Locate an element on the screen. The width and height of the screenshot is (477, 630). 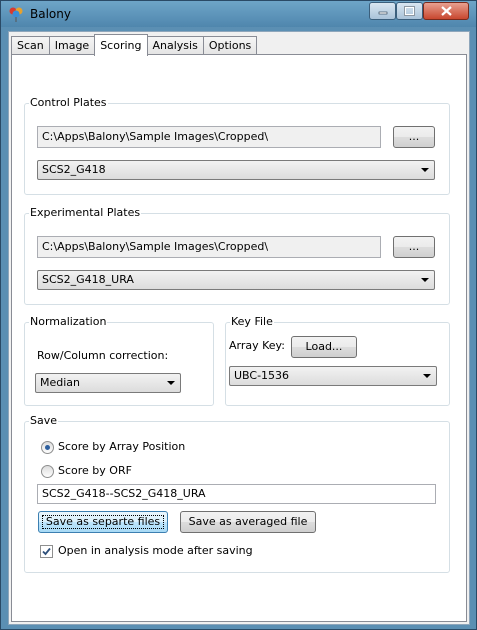
normalization-value: Median is located at coordinates (60, 382).